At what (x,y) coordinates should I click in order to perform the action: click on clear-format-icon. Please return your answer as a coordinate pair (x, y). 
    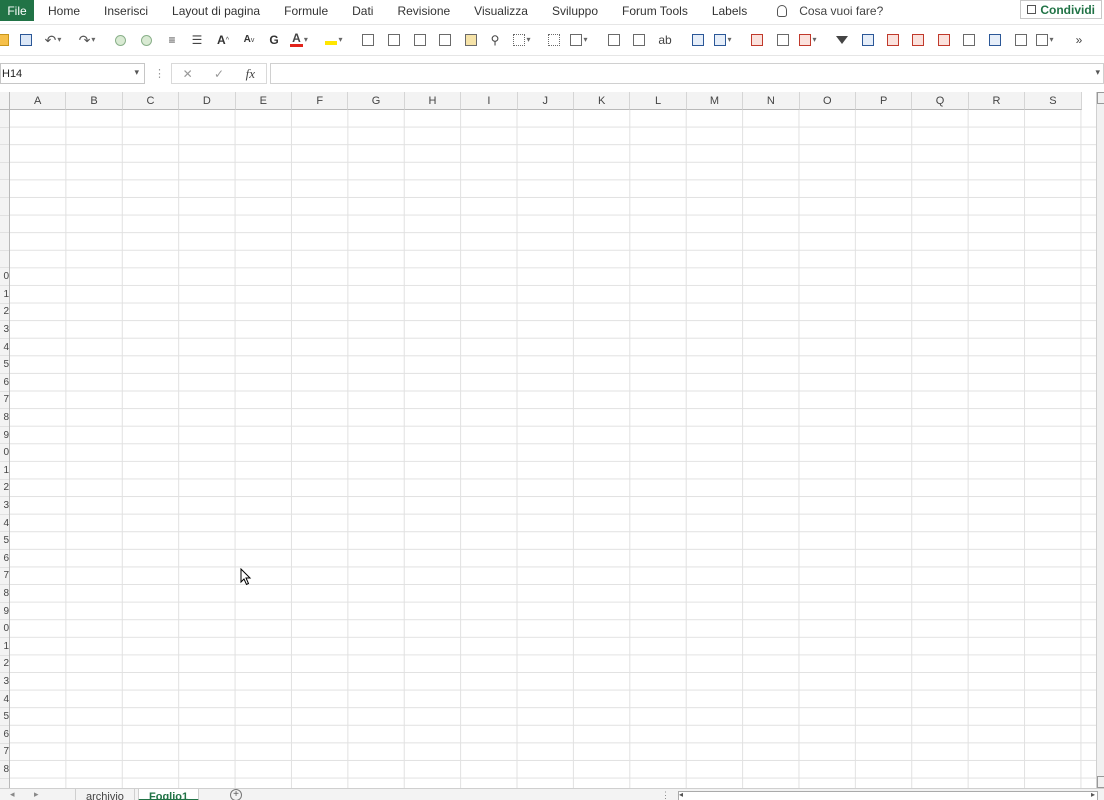
    Looking at the image, I should click on (394, 40).